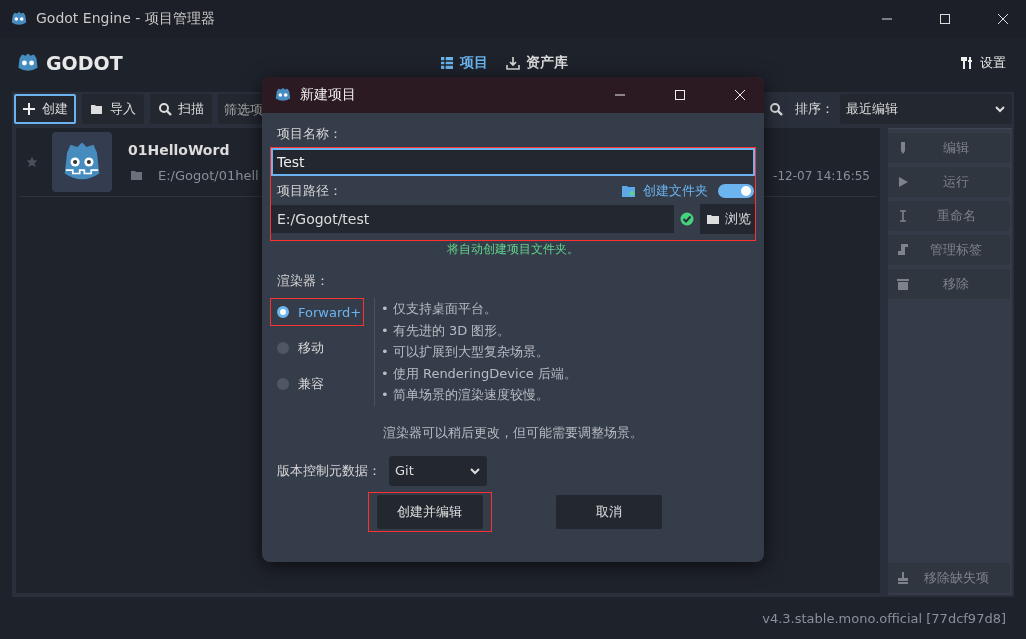 Image resolution: width=1026 pixels, height=639 pixels. What do you see at coordinates (479, 373) in the screenshot?
I see `renderer-note: • 使用 RenderingDevice 后端。` at bounding box center [479, 373].